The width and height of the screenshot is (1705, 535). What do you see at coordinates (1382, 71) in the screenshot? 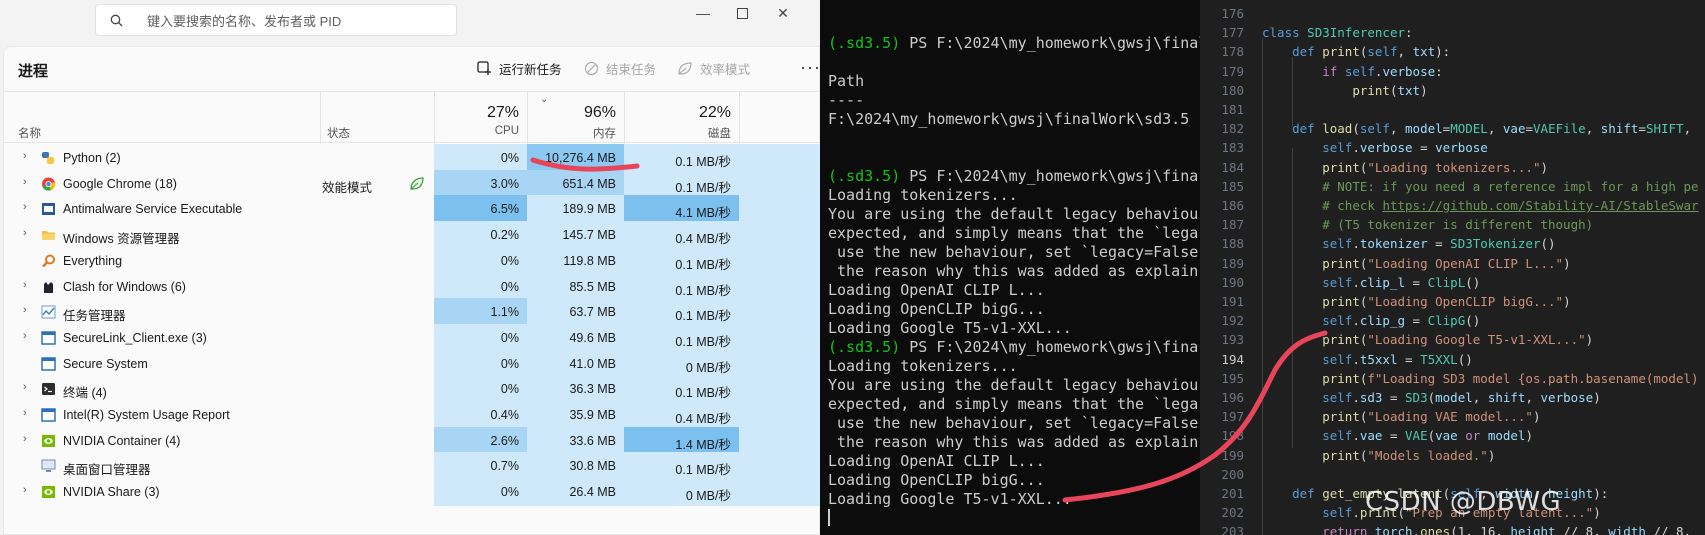
I see `code-line: if self.verbose:` at bounding box center [1382, 71].